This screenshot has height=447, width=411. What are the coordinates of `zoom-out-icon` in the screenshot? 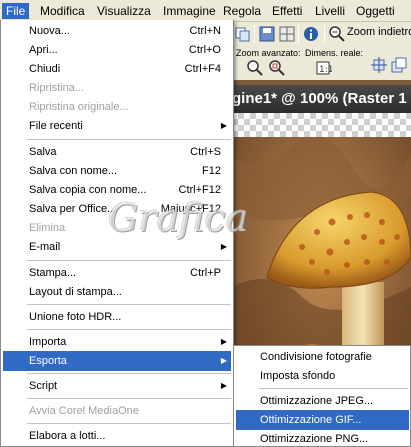 It's located at (337, 34).